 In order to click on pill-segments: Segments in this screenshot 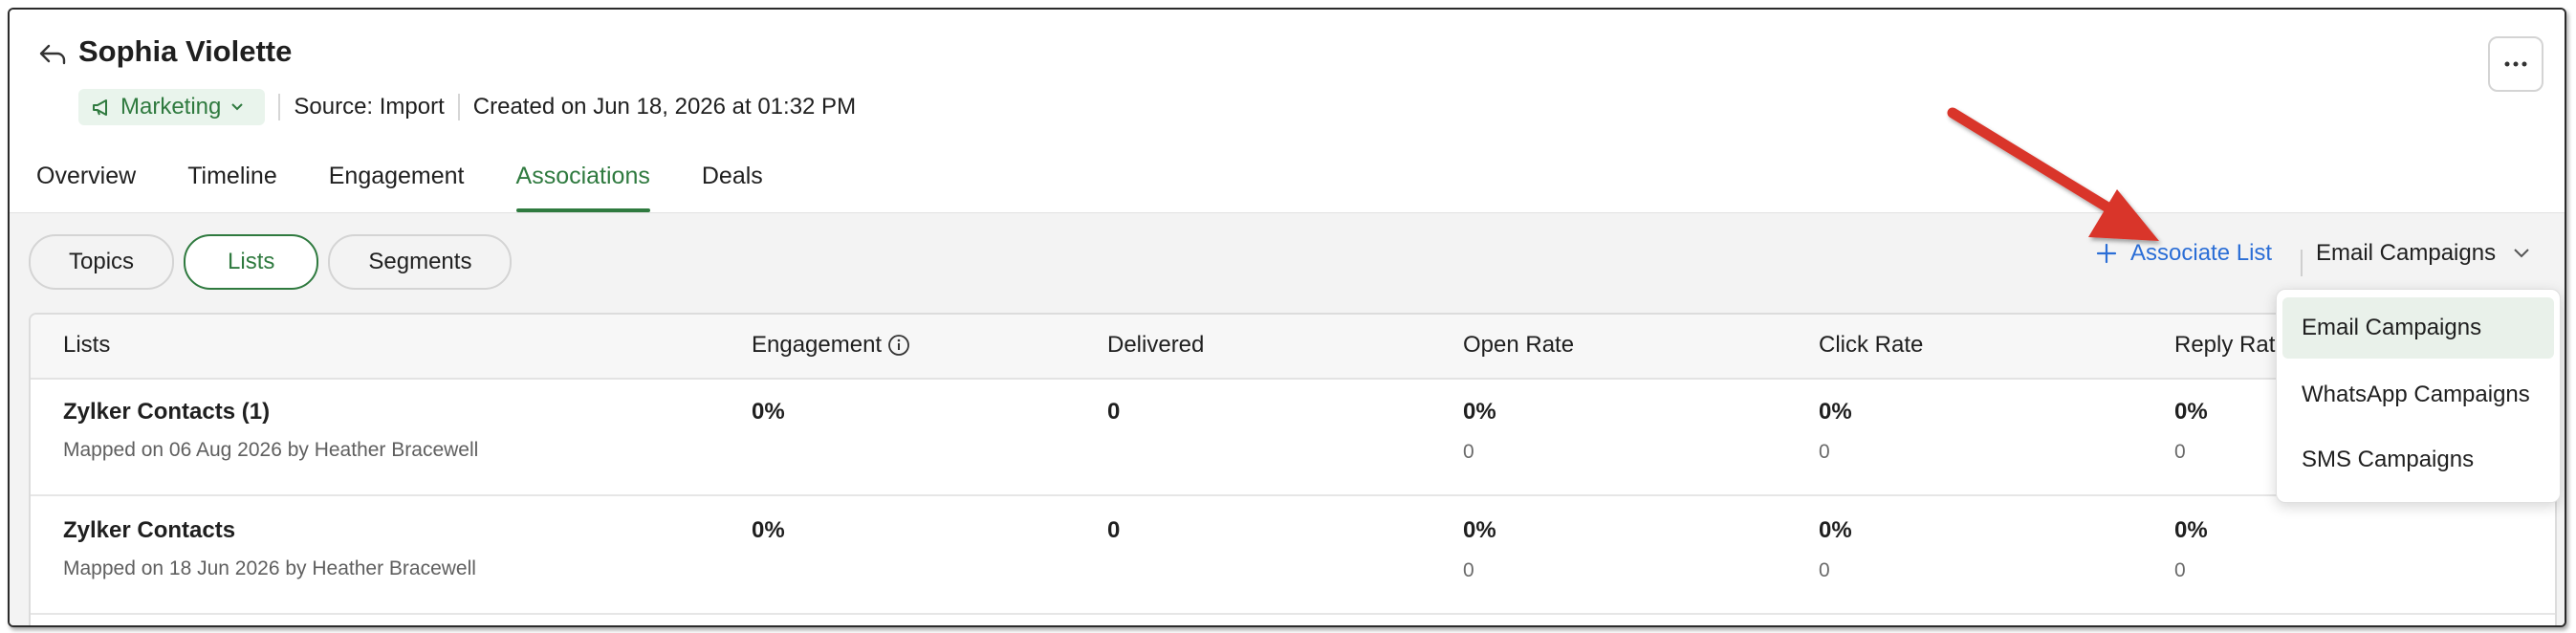, I will do `click(420, 262)`.